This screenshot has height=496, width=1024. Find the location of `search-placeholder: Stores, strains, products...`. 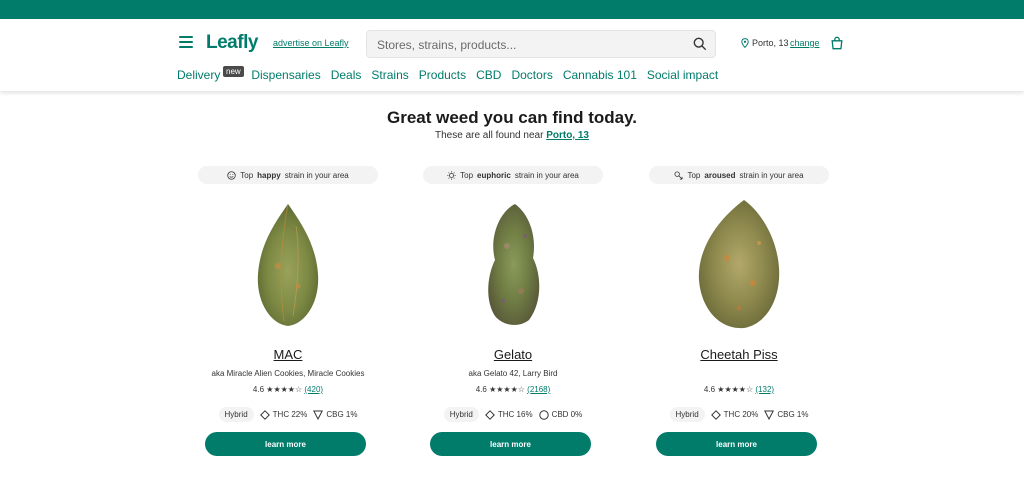

search-placeholder: Stores, strains, products... is located at coordinates (447, 45).